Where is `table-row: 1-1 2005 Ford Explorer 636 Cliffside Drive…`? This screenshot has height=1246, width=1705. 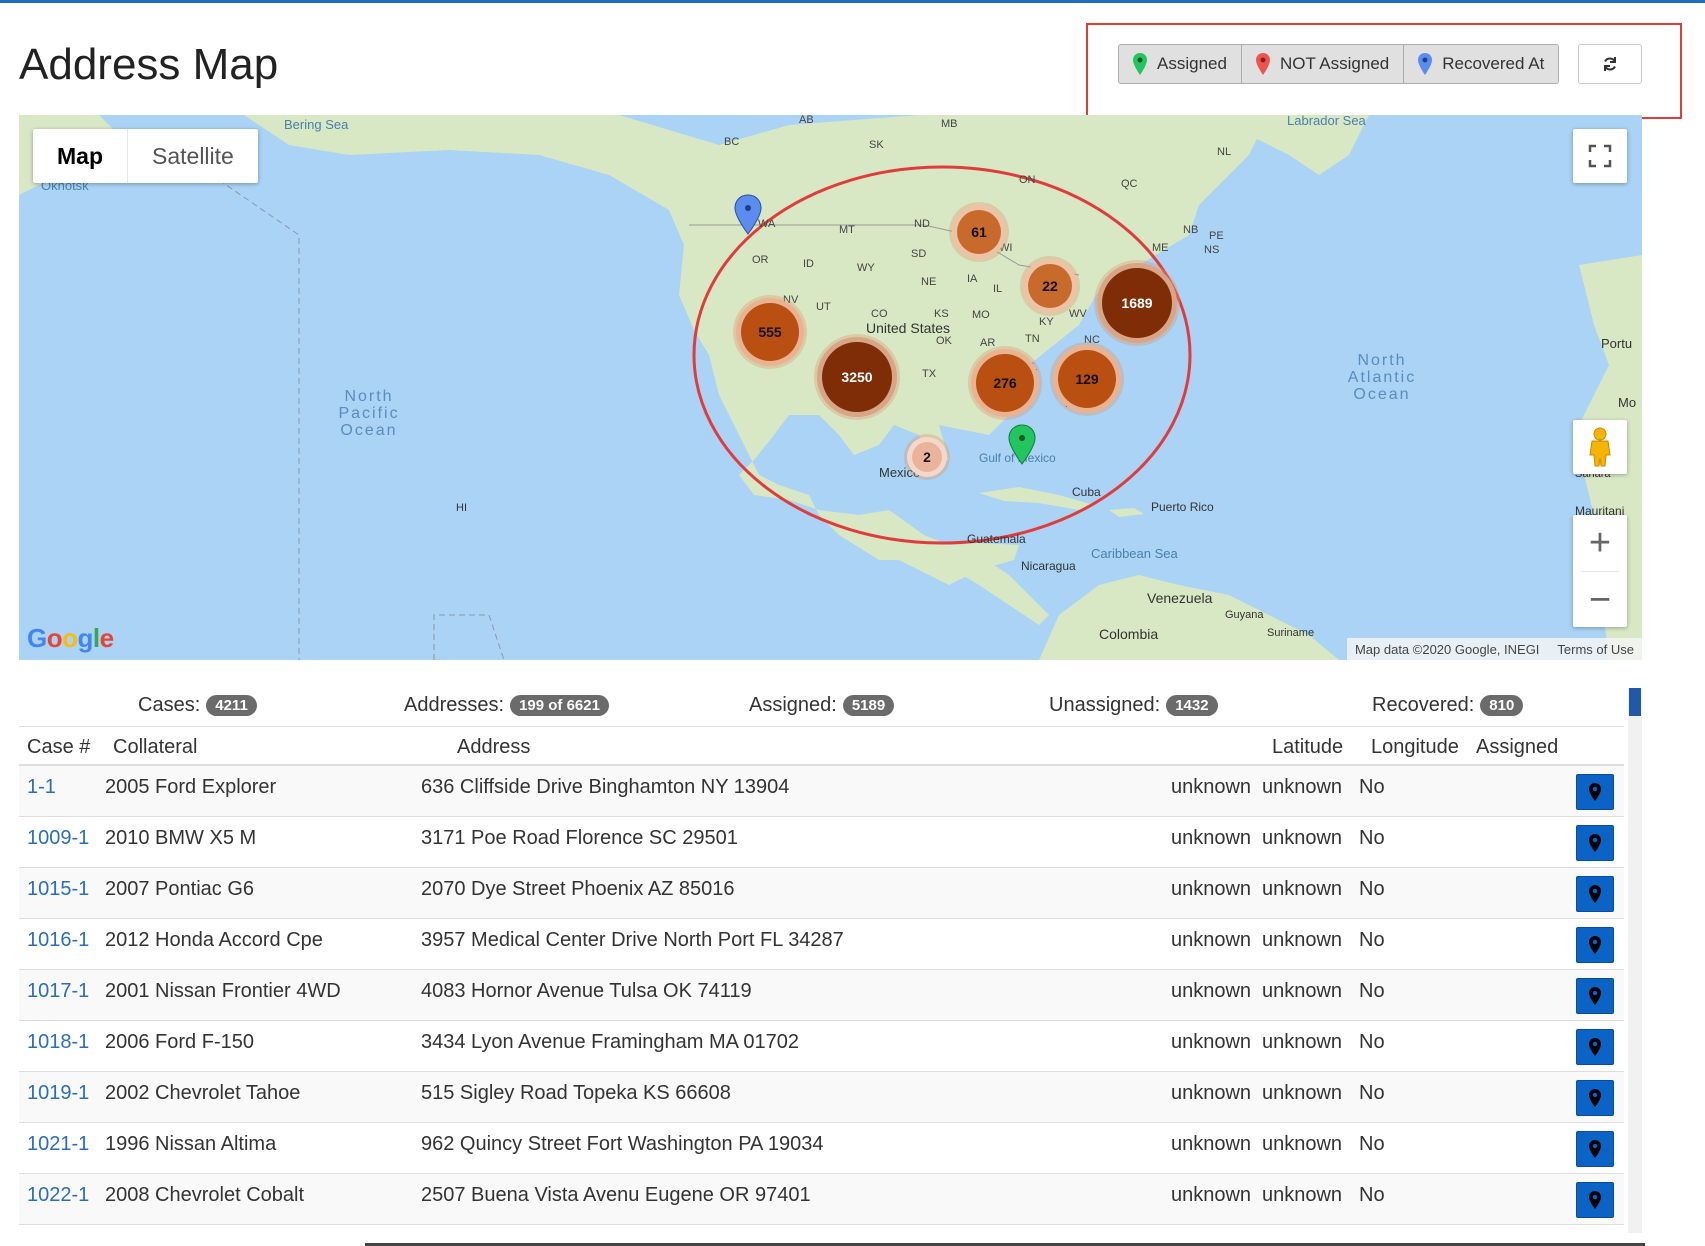
table-row: 1-1 2005 Ford Explorer 636 Cliffside Drive… is located at coordinates (821, 791).